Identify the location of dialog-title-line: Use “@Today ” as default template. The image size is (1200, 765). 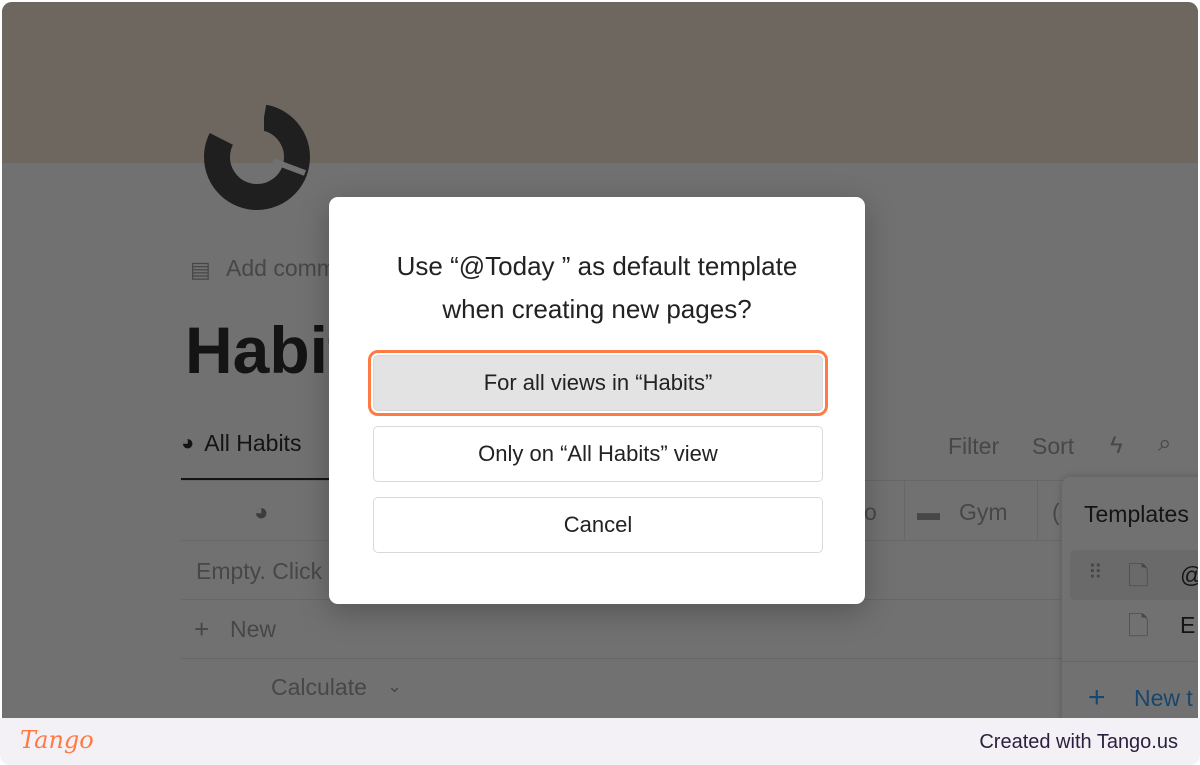
(597, 266).